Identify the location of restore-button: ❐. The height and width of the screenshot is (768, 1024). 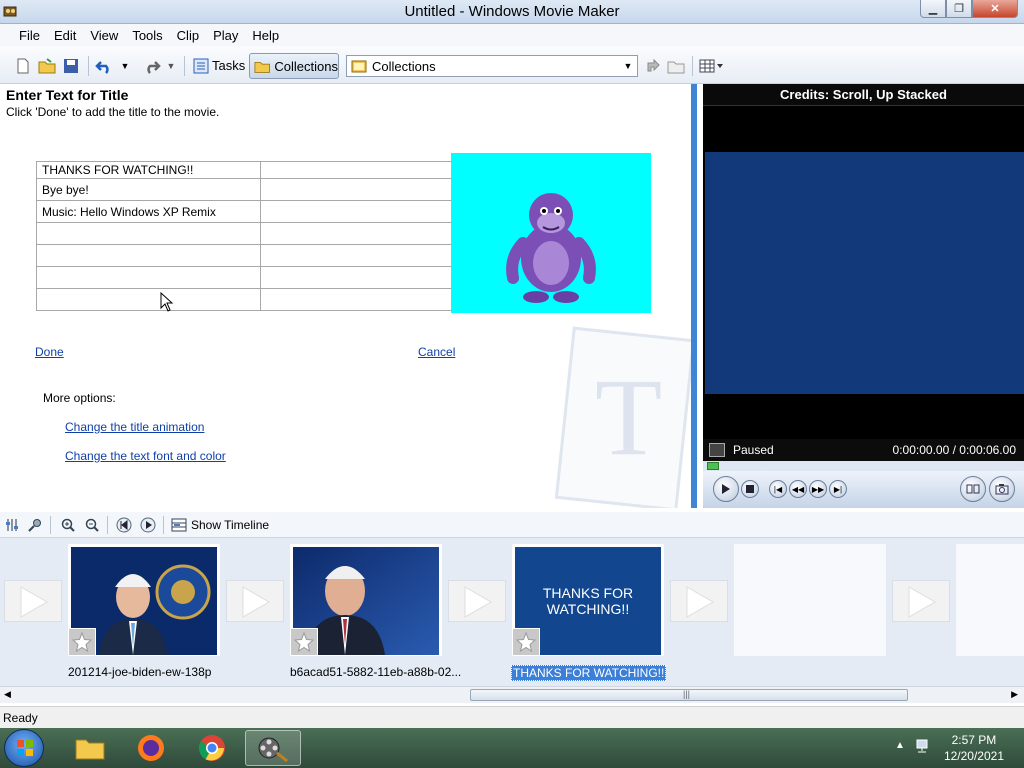
(959, 9).